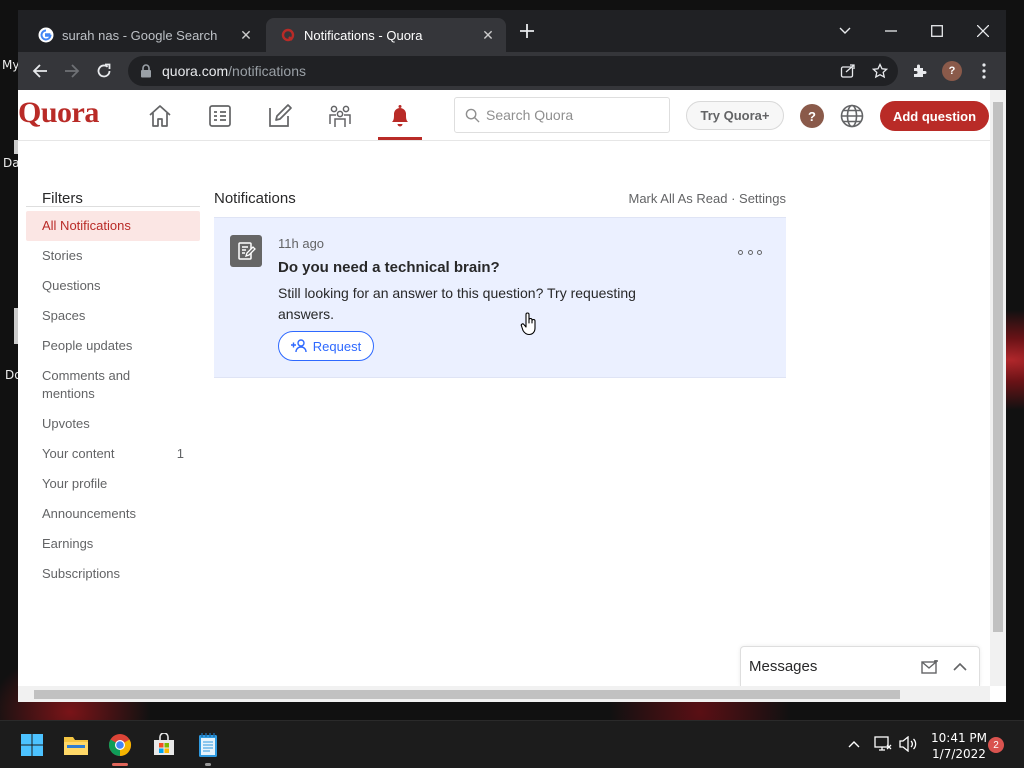  What do you see at coordinates (89, 513) in the screenshot?
I see `filter-label: Announcements` at bounding box center [89, 513].